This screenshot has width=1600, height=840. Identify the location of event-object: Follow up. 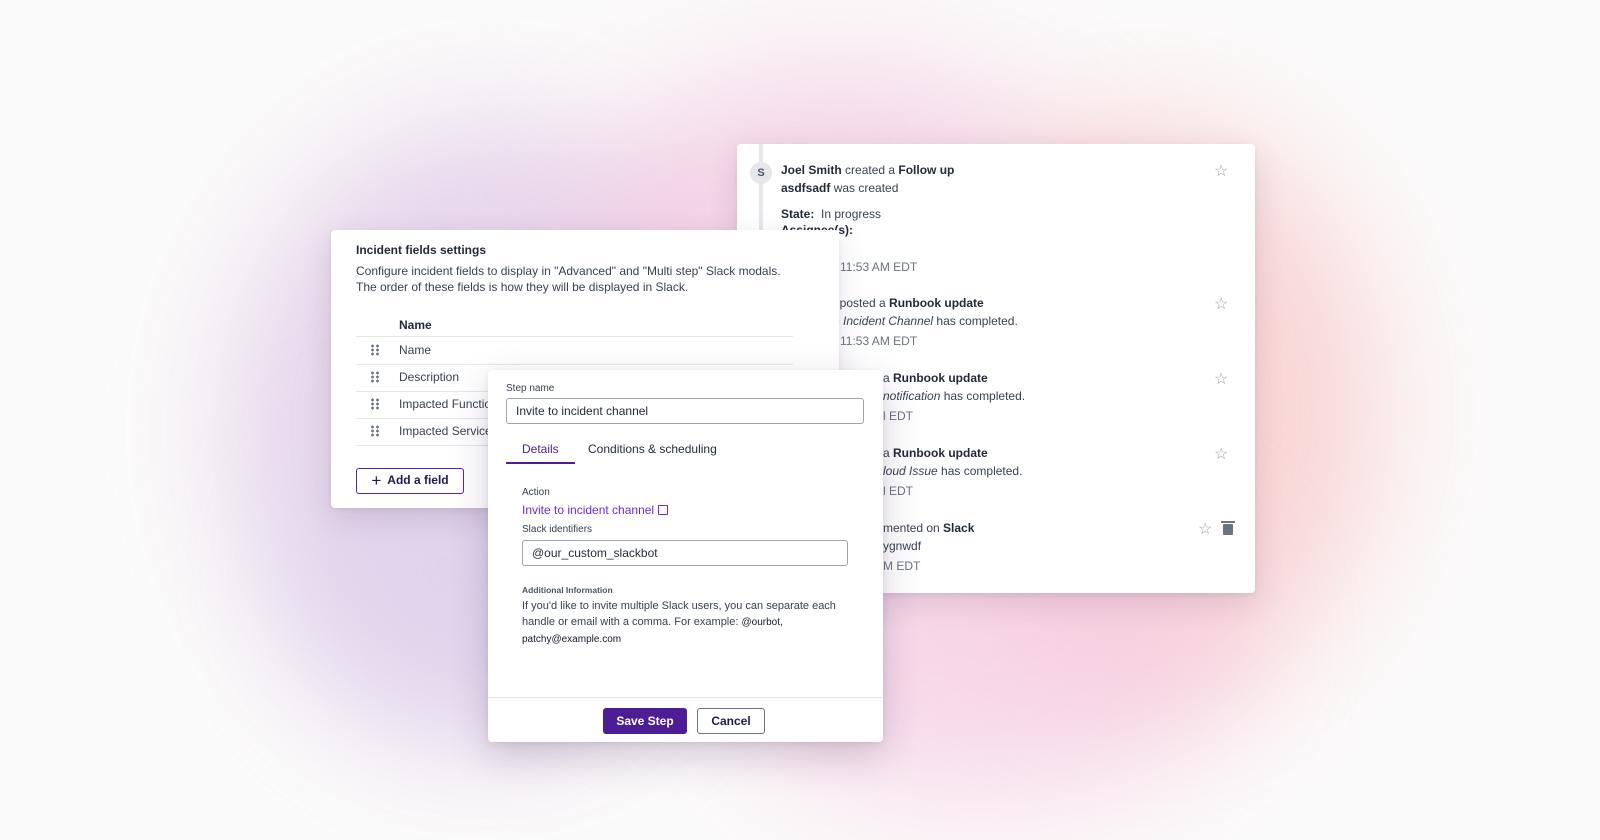
(926, 170).